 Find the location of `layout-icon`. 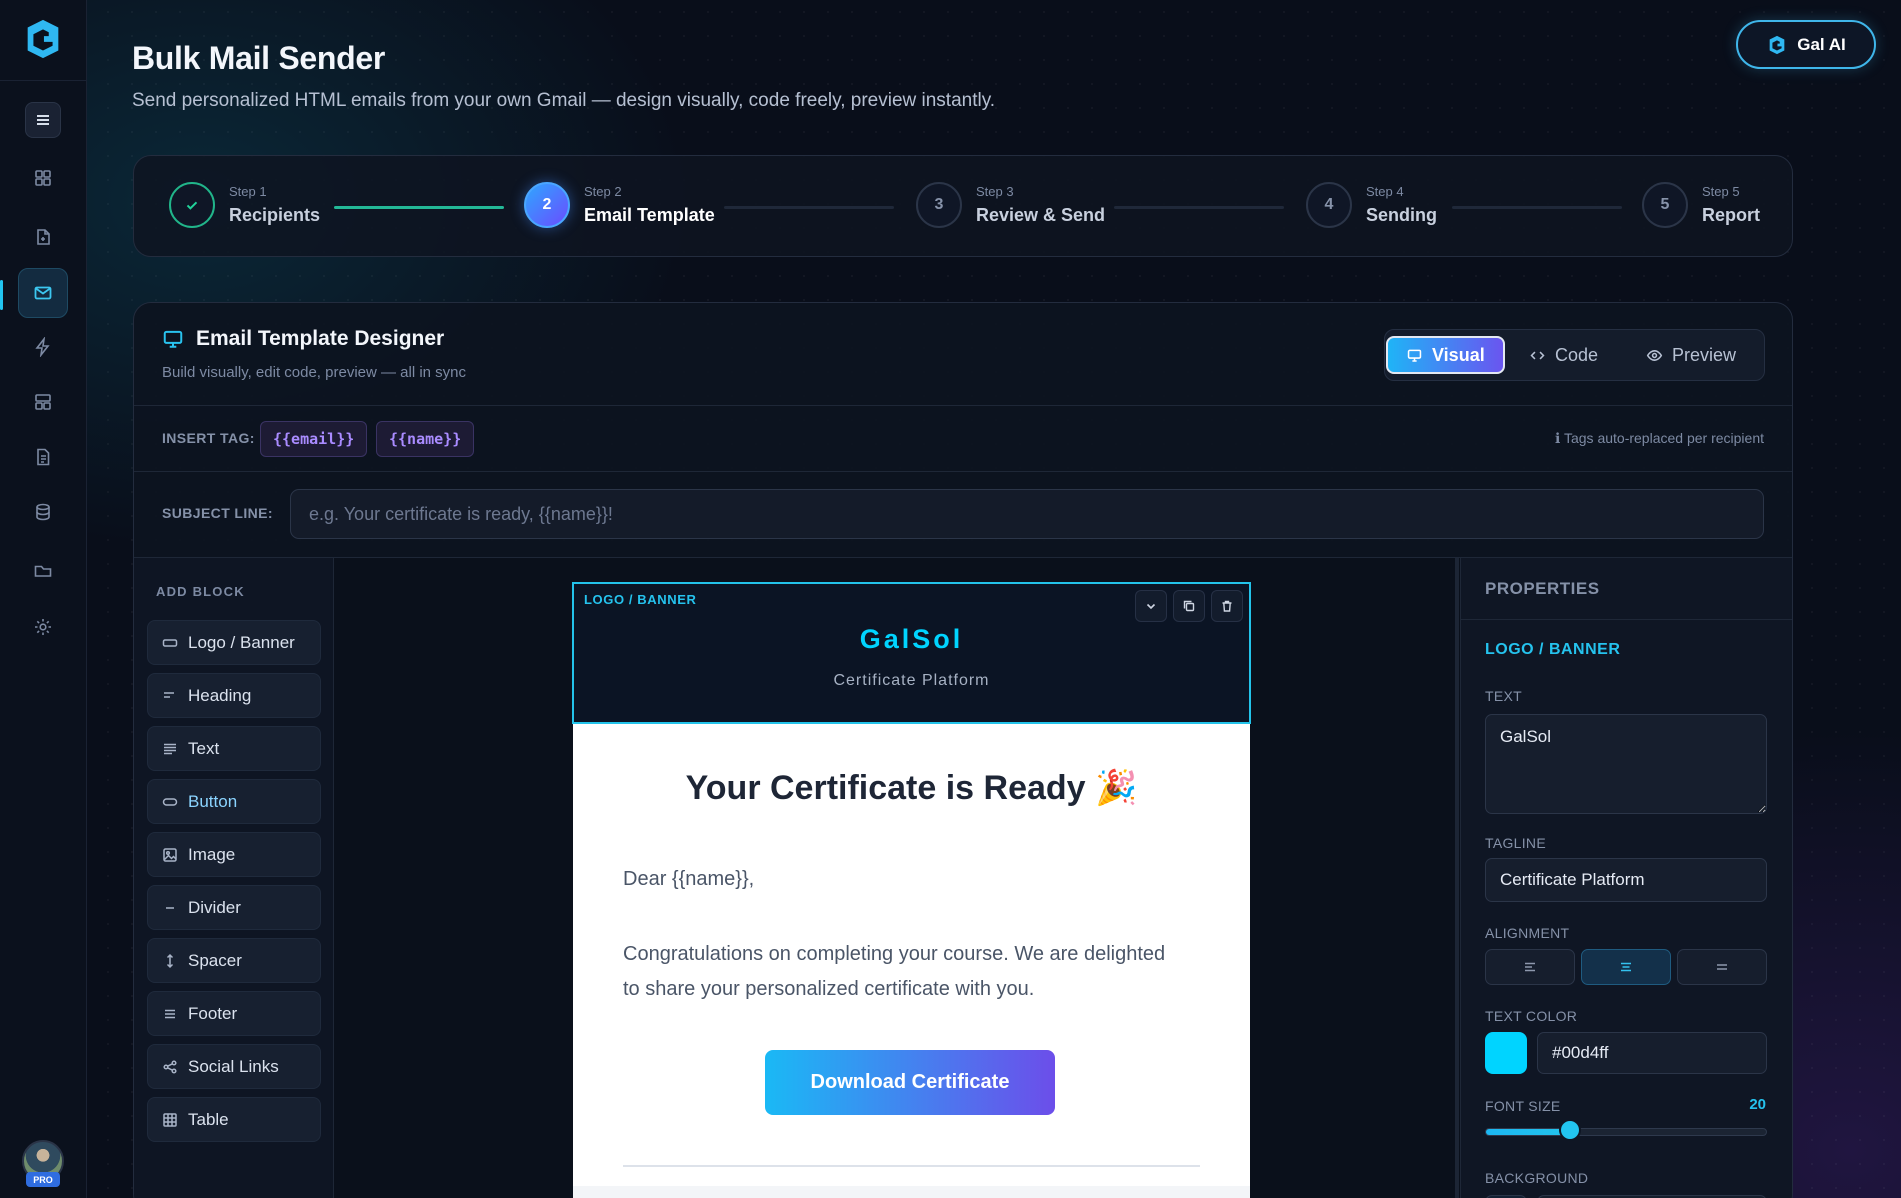

layout-icon is located at coordinates (43, 402).